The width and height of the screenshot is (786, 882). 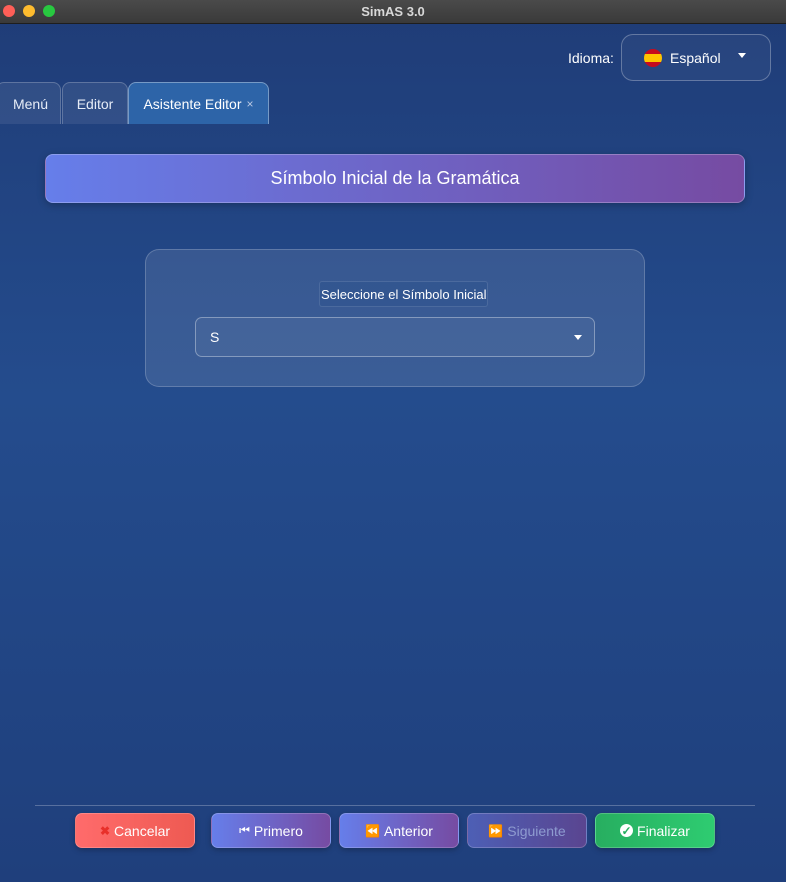 I want to click on skip-first-icon: ⏮, so click(x=244, y=830).